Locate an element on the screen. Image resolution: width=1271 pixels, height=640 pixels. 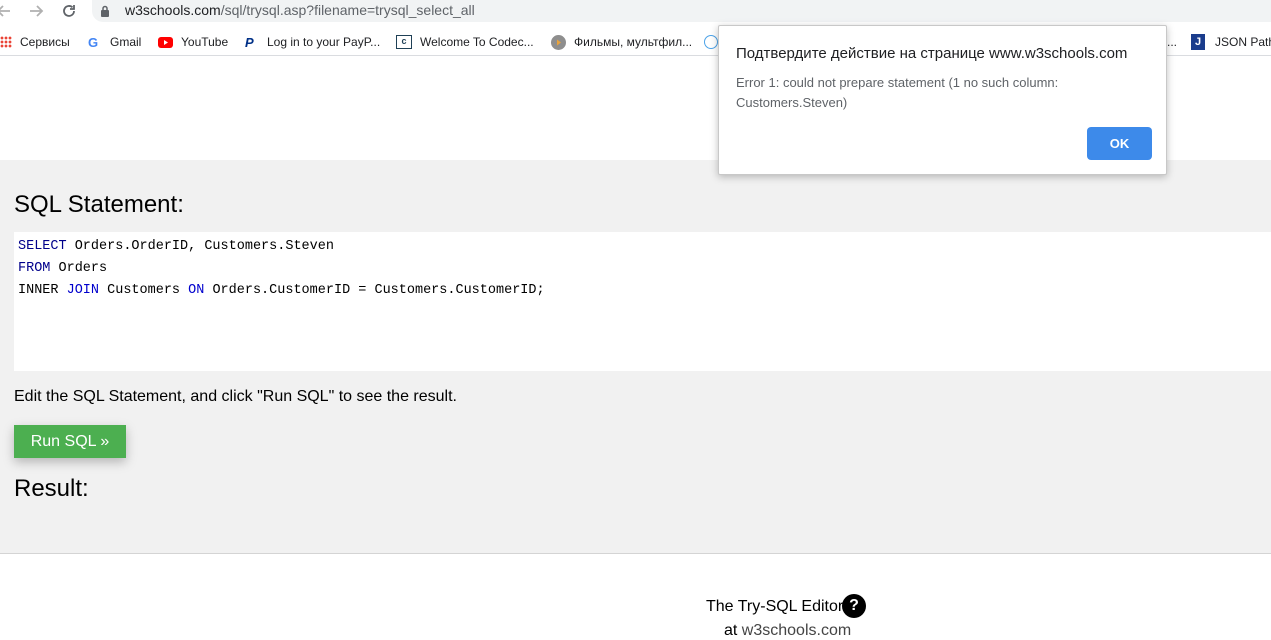
reload-icon is located at coordinates (69, 11).